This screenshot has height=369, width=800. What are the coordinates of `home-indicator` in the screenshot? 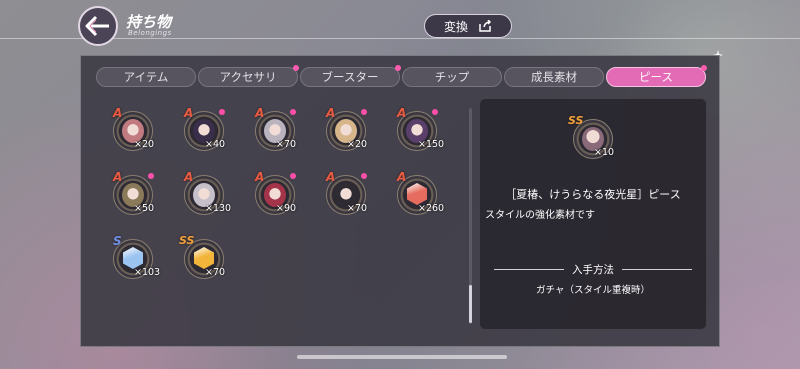 It's located at (402, 357).